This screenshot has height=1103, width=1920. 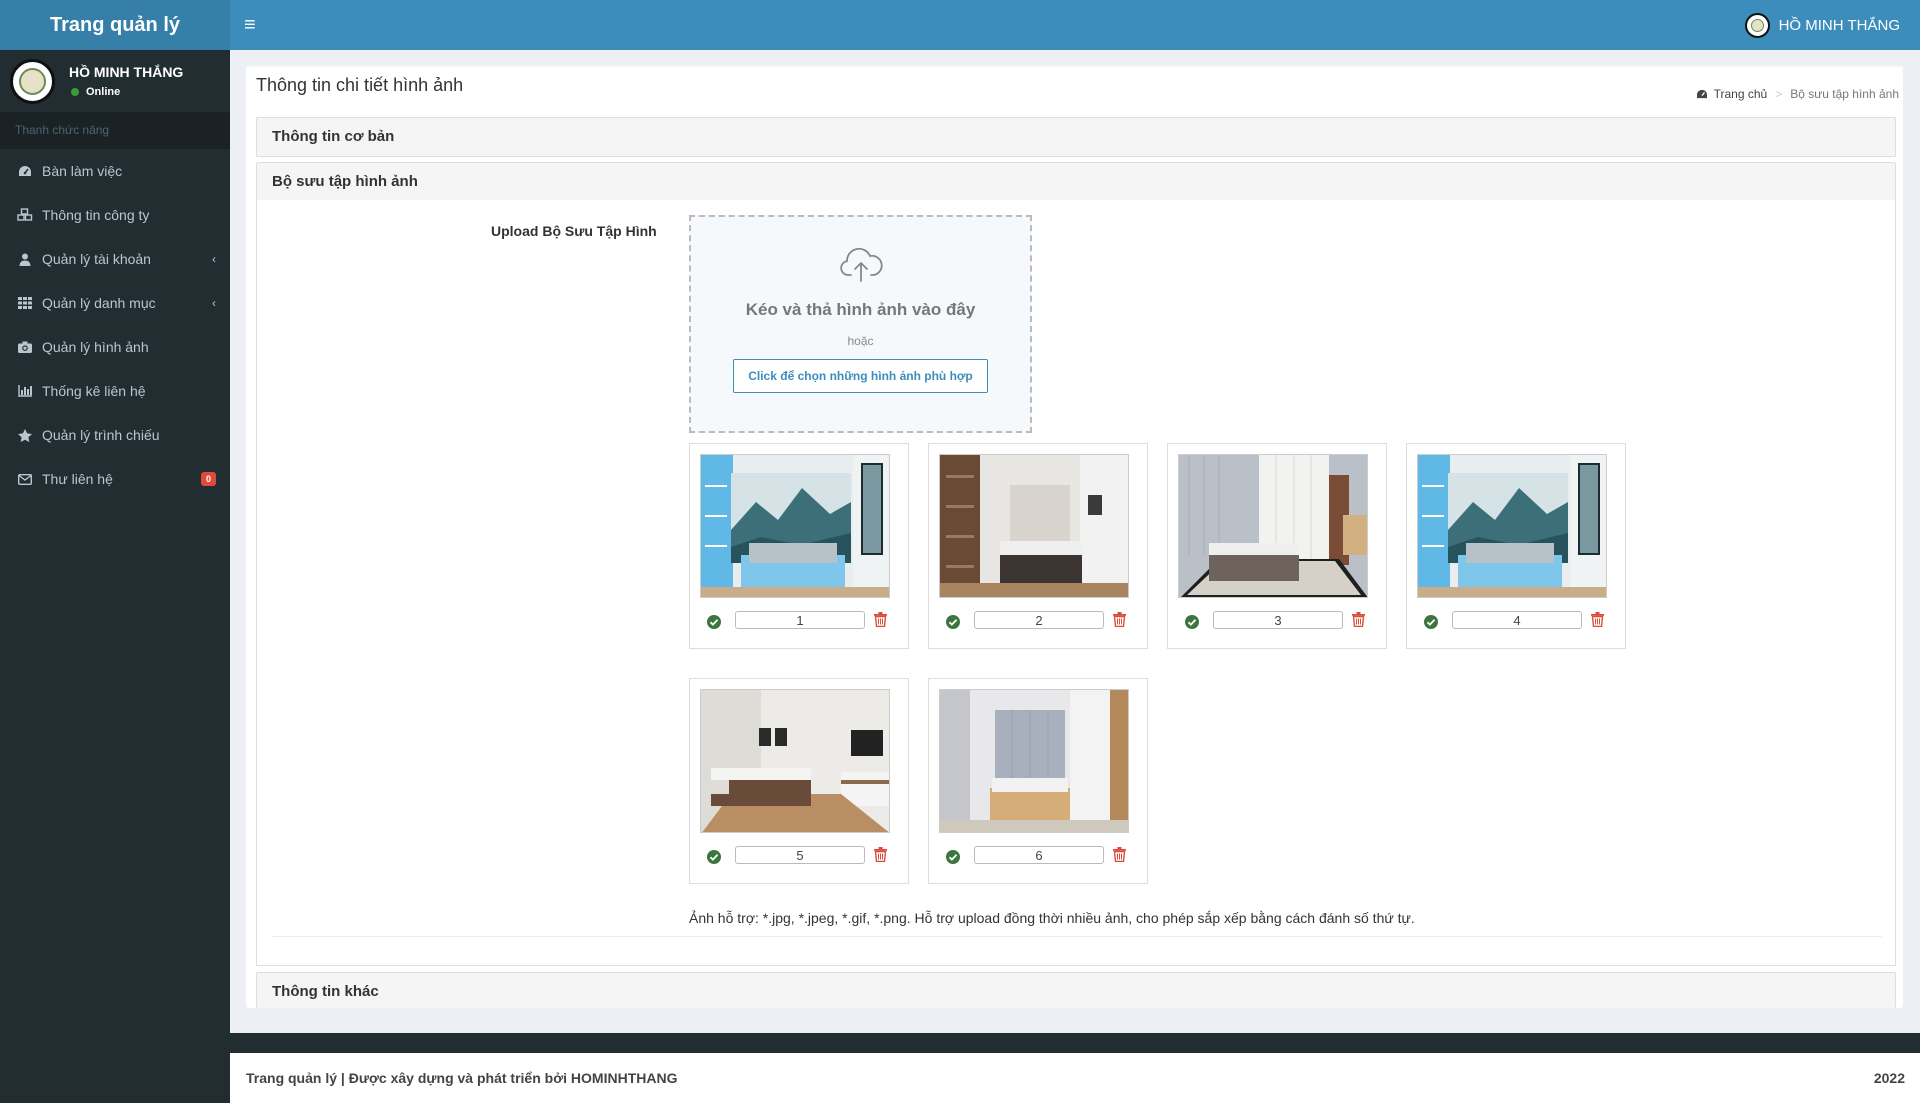 I want to click on home-dashboard-icon, so click(x=1702, y=94).